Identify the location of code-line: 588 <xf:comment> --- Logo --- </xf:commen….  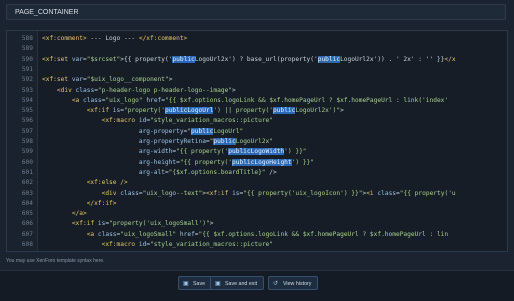
(257, 39).